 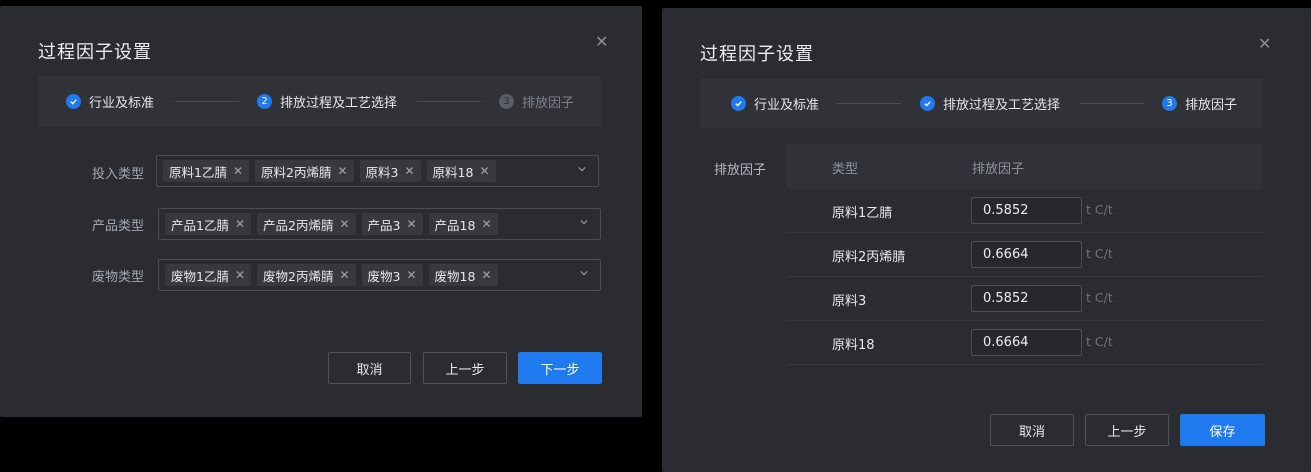 I want to click on tag: 产品18 ✕, so click(x=463, y=224).